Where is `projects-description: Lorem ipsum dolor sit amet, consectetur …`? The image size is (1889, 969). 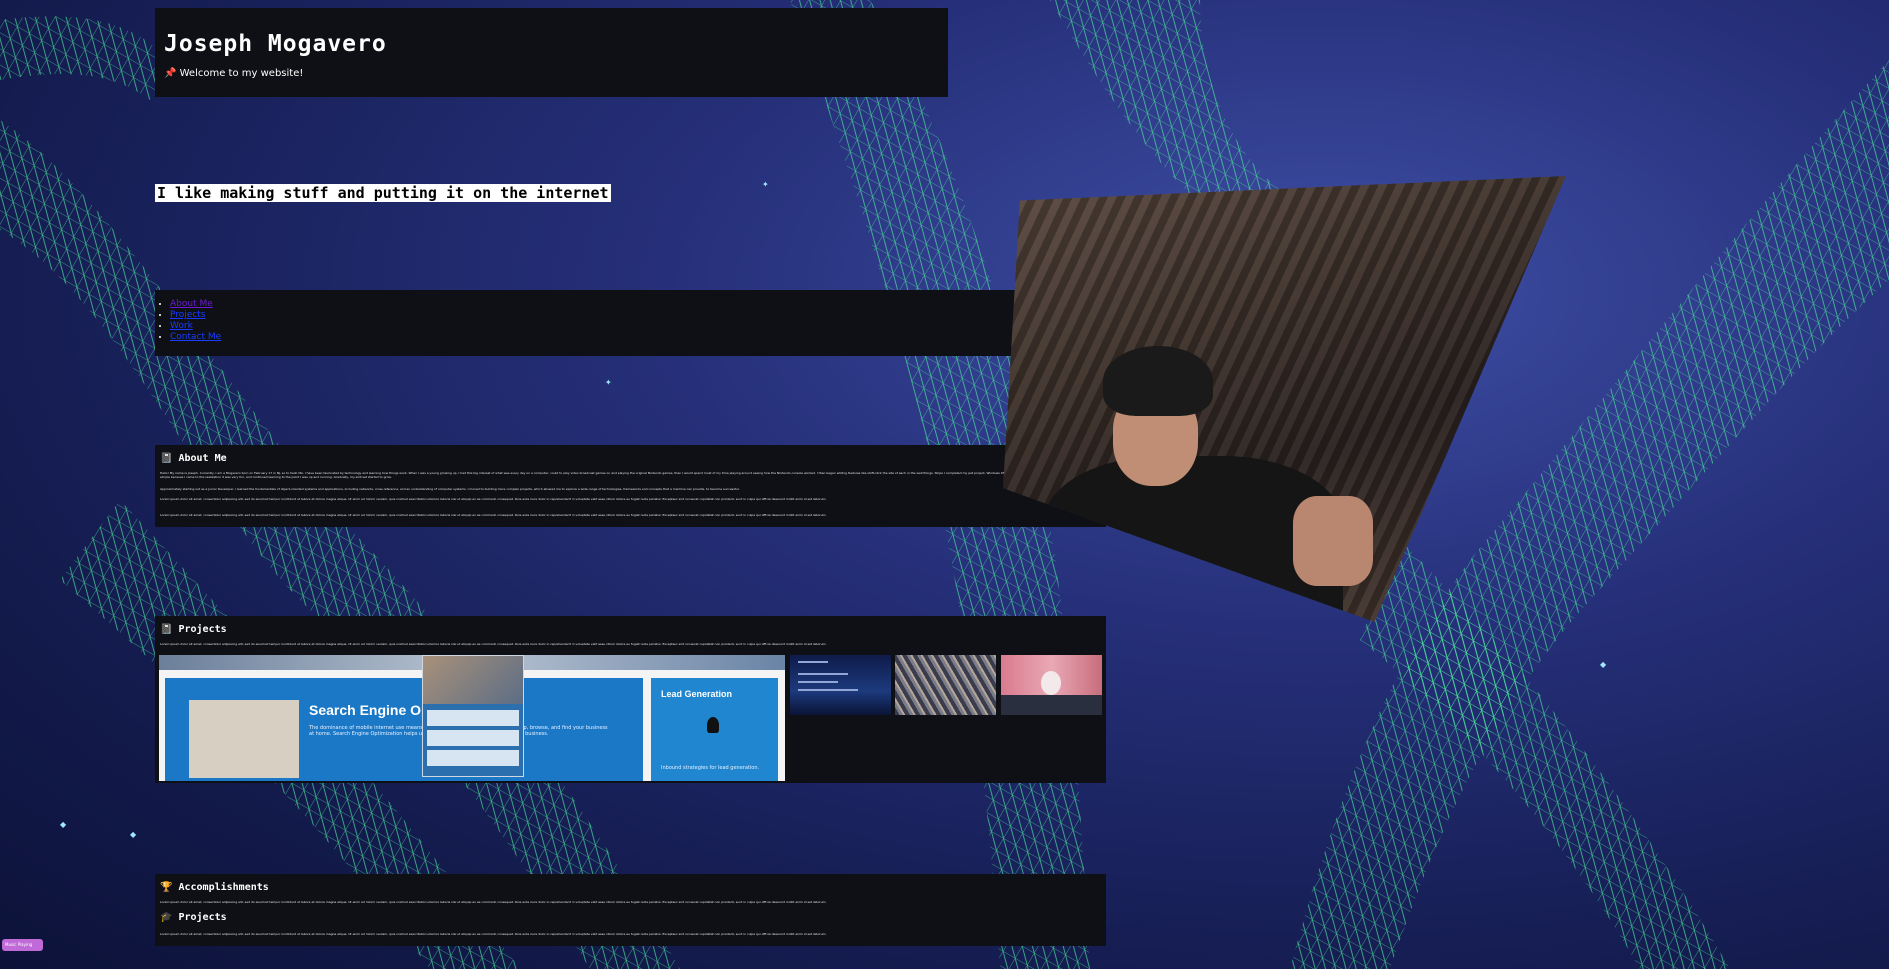
projects-description: Lorem ipsum dolor sit amet, consectetur … is located at coordinates (493, 644).